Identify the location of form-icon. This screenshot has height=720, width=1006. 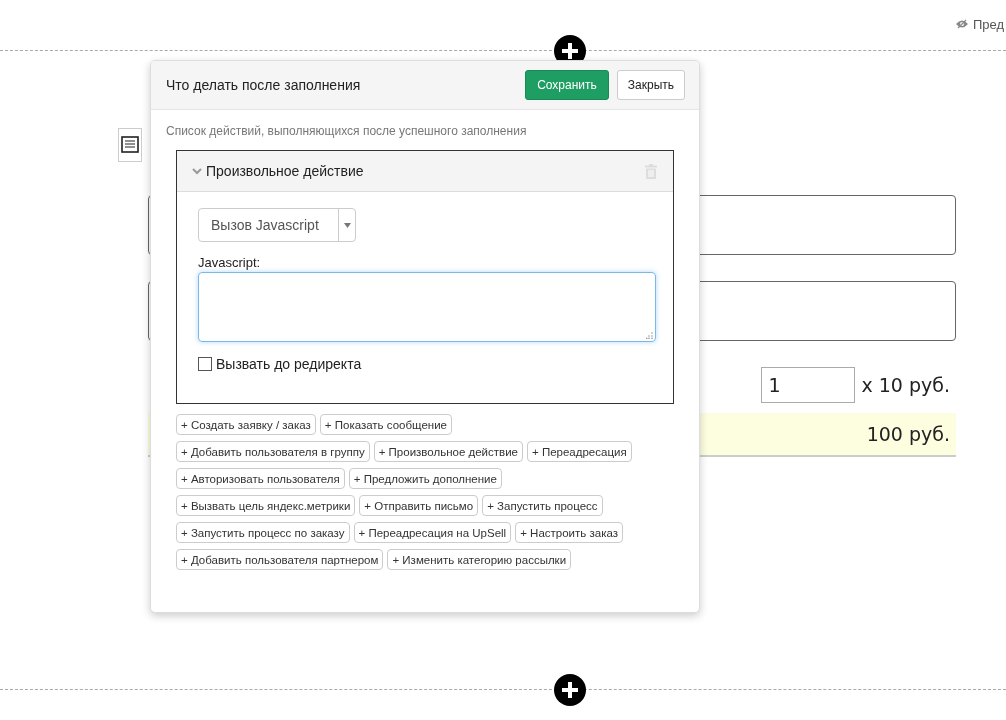
(130, 145).